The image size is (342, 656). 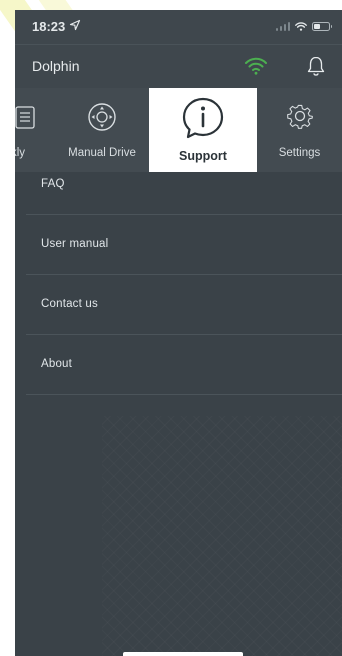 I want to click on status-time: 18:23, so click(x=49, y=26).